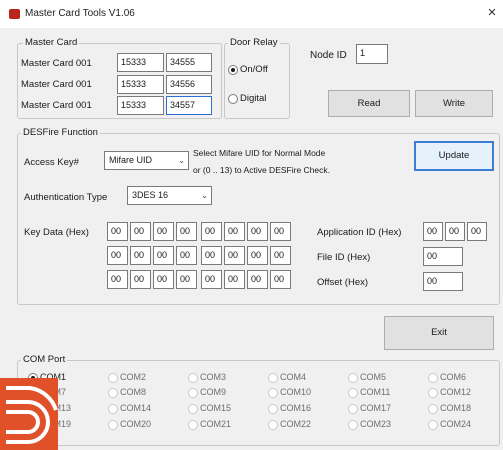 This screenshot has width=503, height=450. What do you see at coordinates (443, 256) in the screenshot?
I see `file-id-field: 00` at bounding box center [443, 256].